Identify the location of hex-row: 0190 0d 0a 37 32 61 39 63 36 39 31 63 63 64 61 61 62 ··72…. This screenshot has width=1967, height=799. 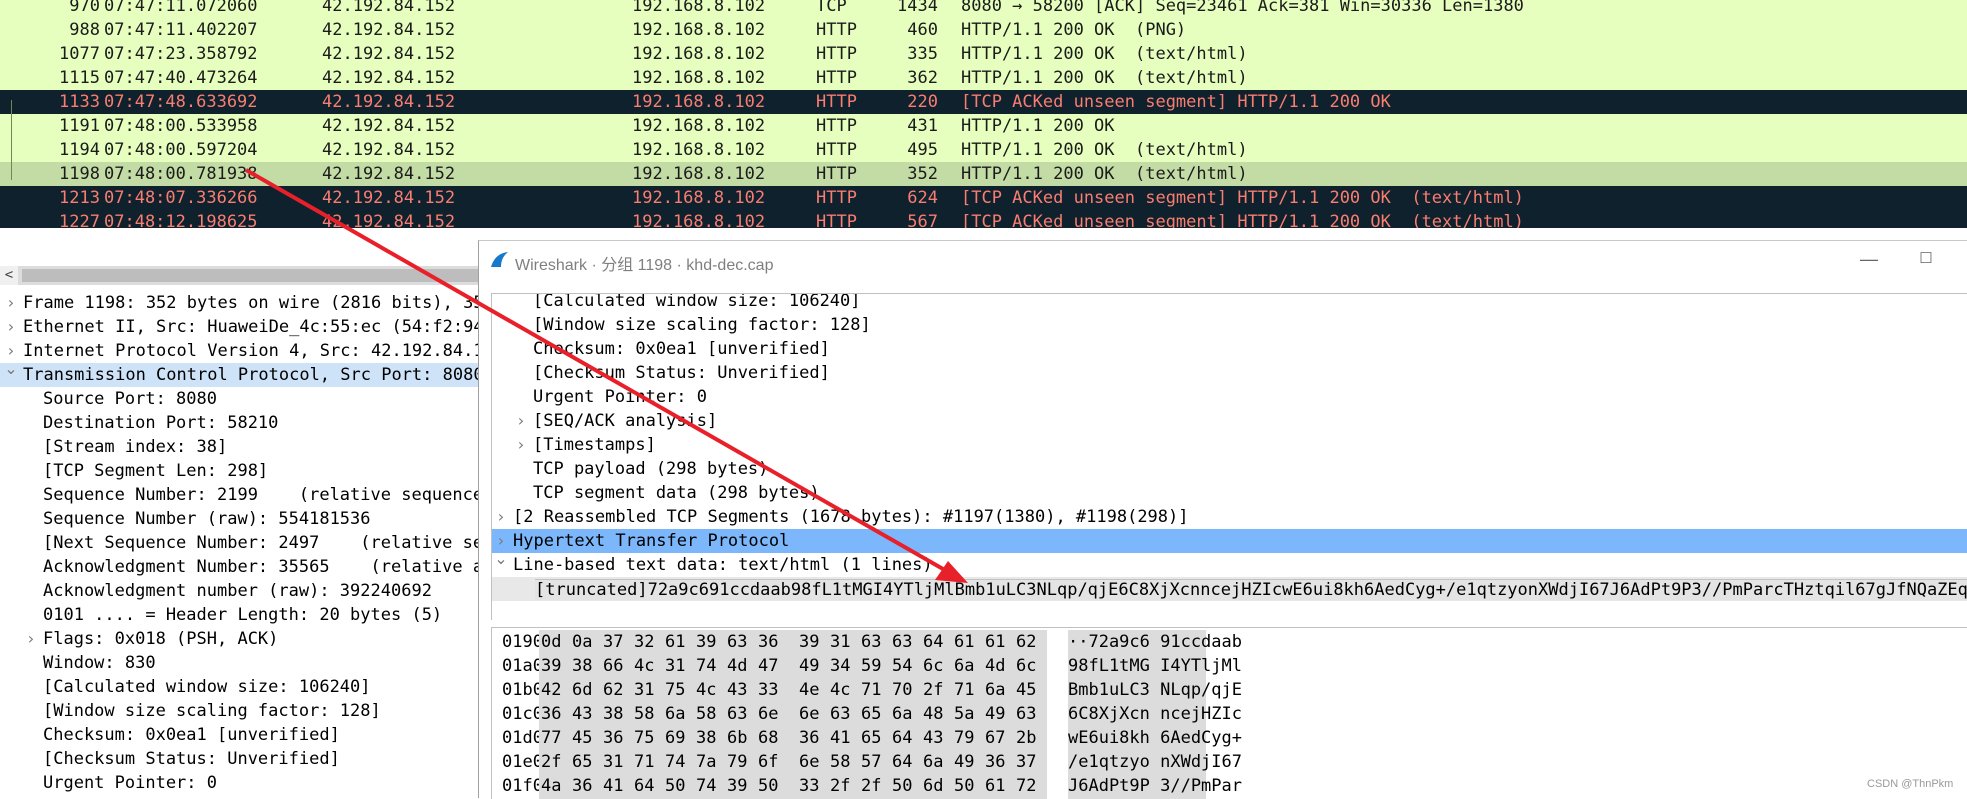
(1229, 642).